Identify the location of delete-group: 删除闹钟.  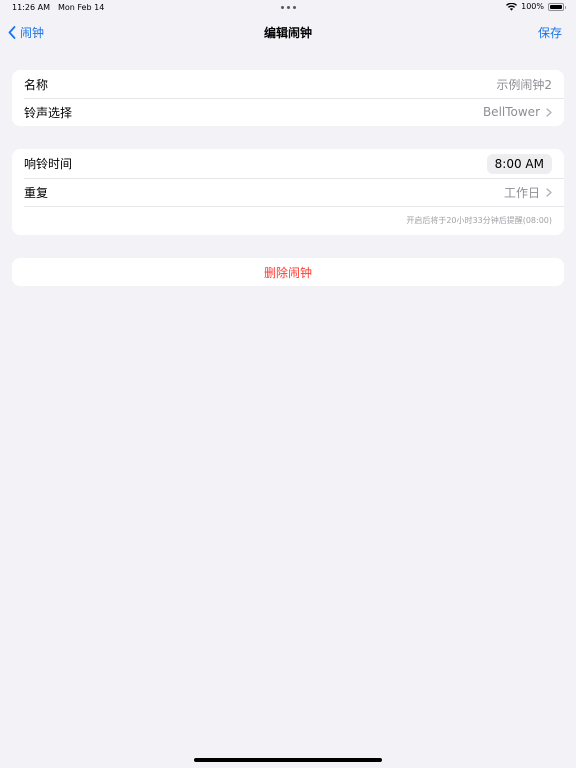
(288, 272).